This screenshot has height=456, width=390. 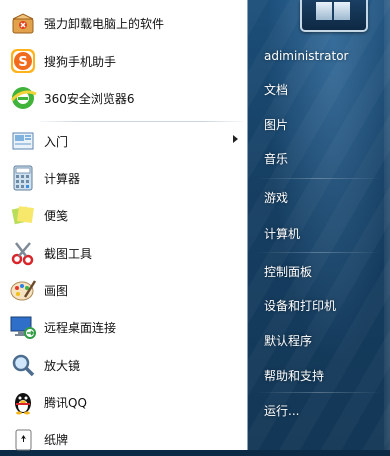 What do you see at coordinates (288, 341) in the screenshot?
I see `default-programs-link: 默认程序` at bounding box center [288, 341].